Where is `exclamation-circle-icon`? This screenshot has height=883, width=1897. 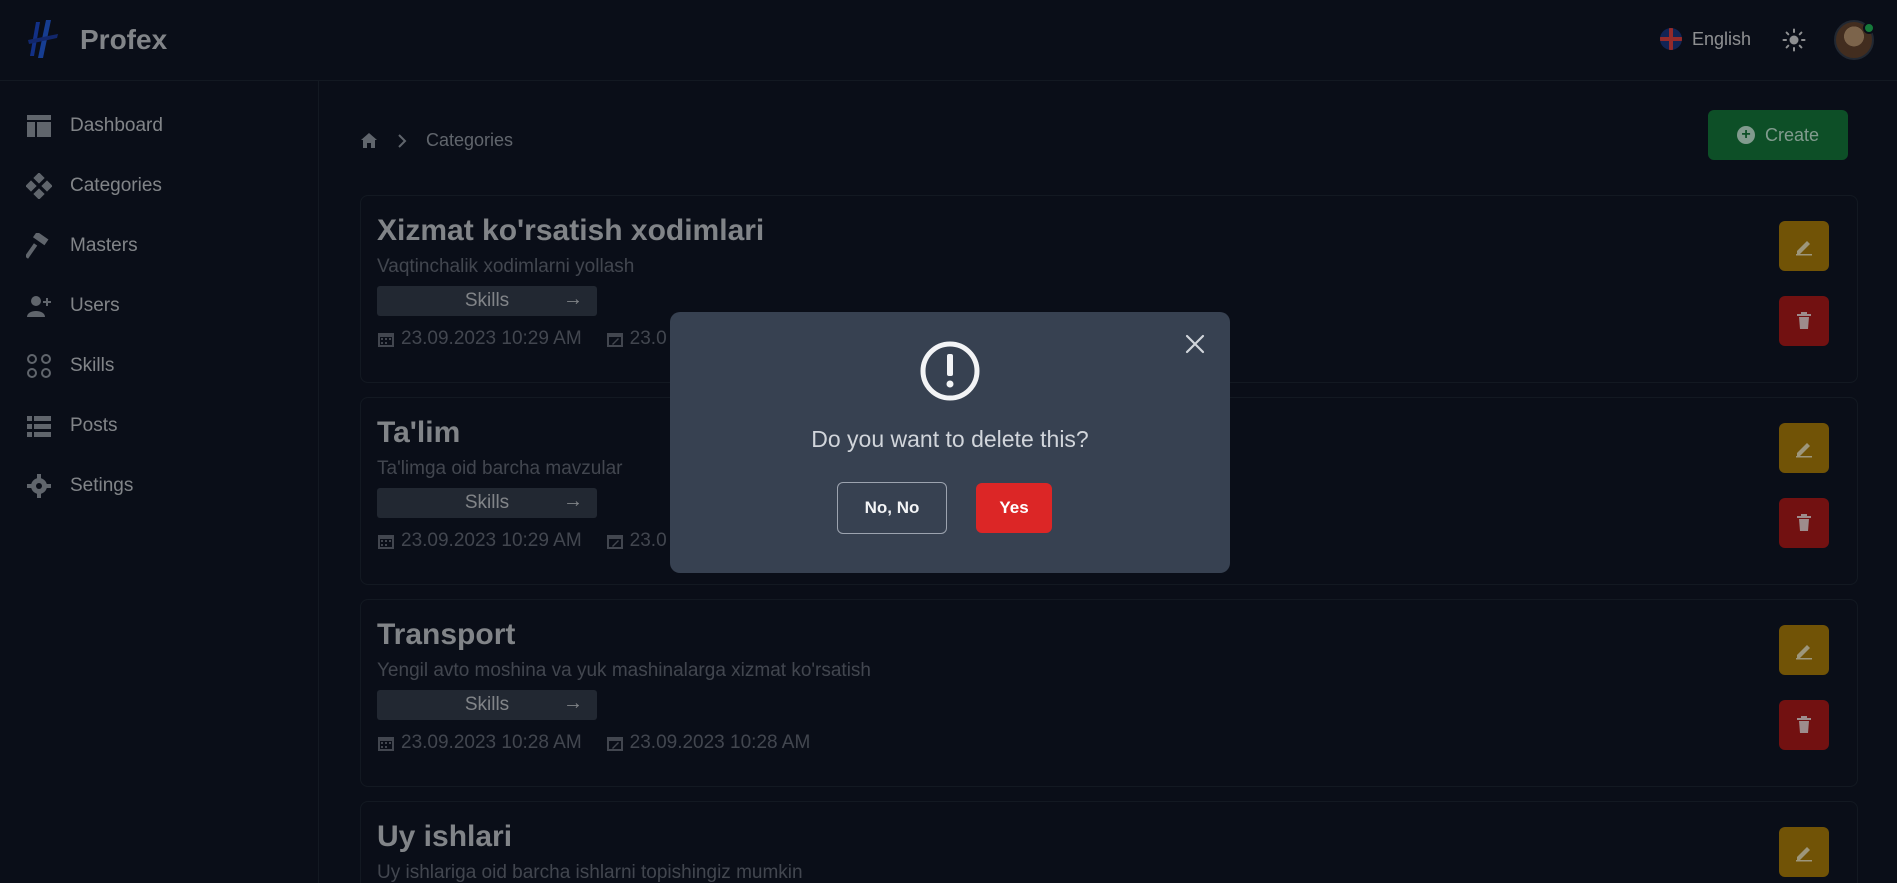 exclamation-circle-icon is located at coordinates (950, 371).